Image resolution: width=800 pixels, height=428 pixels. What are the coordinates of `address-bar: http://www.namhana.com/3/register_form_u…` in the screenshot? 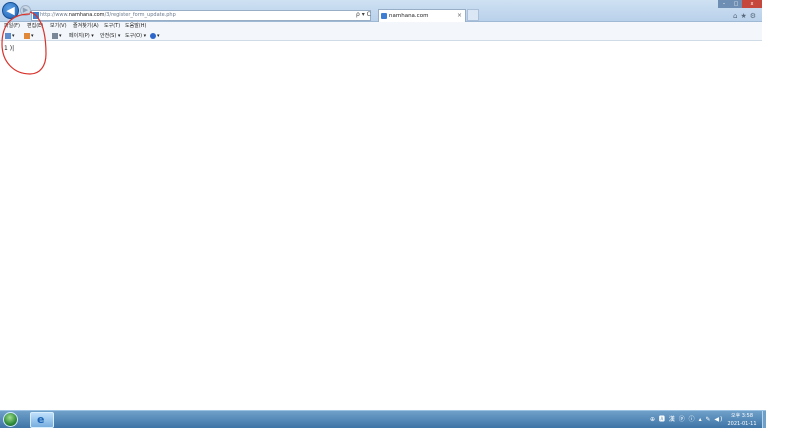 It's located at (201, 15).